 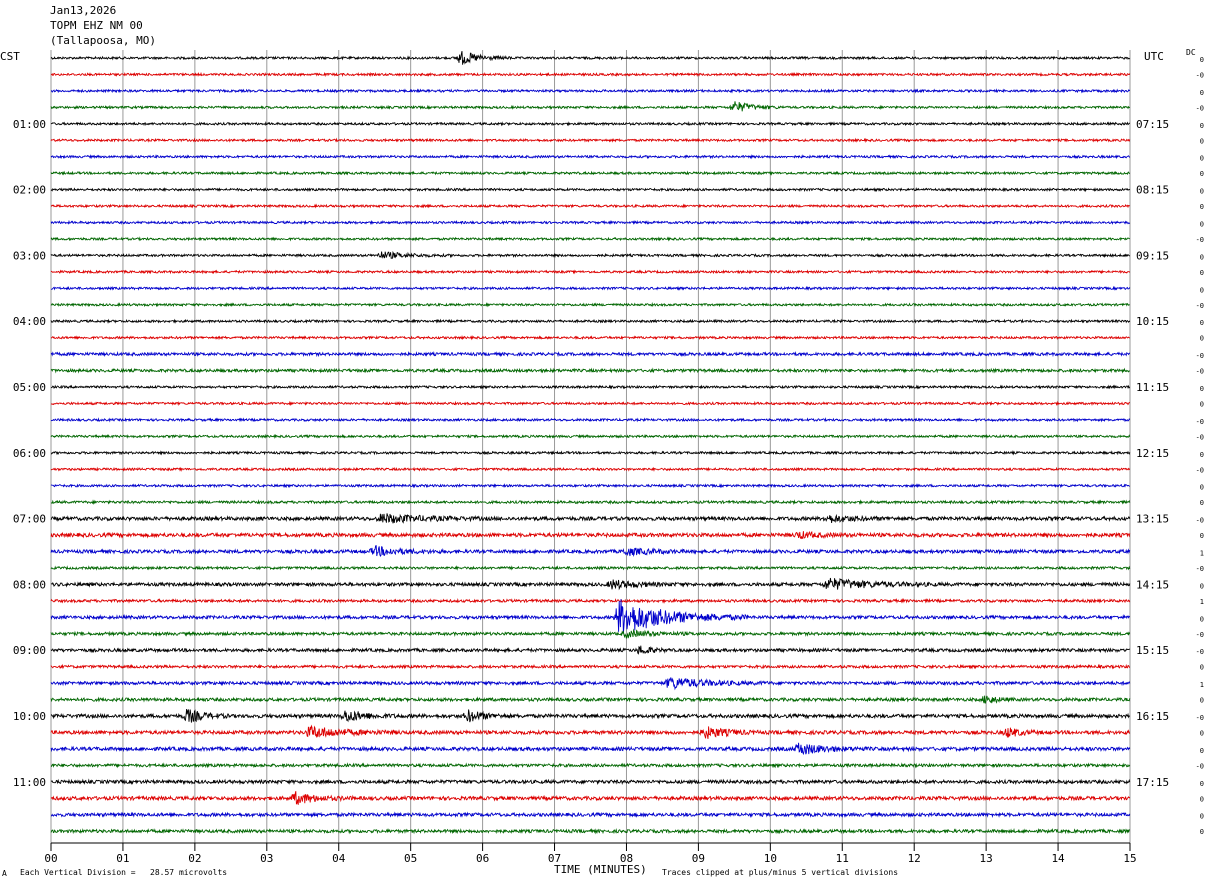 I want to click on x-tick-label-11: 11, so click(x=842, y=858).